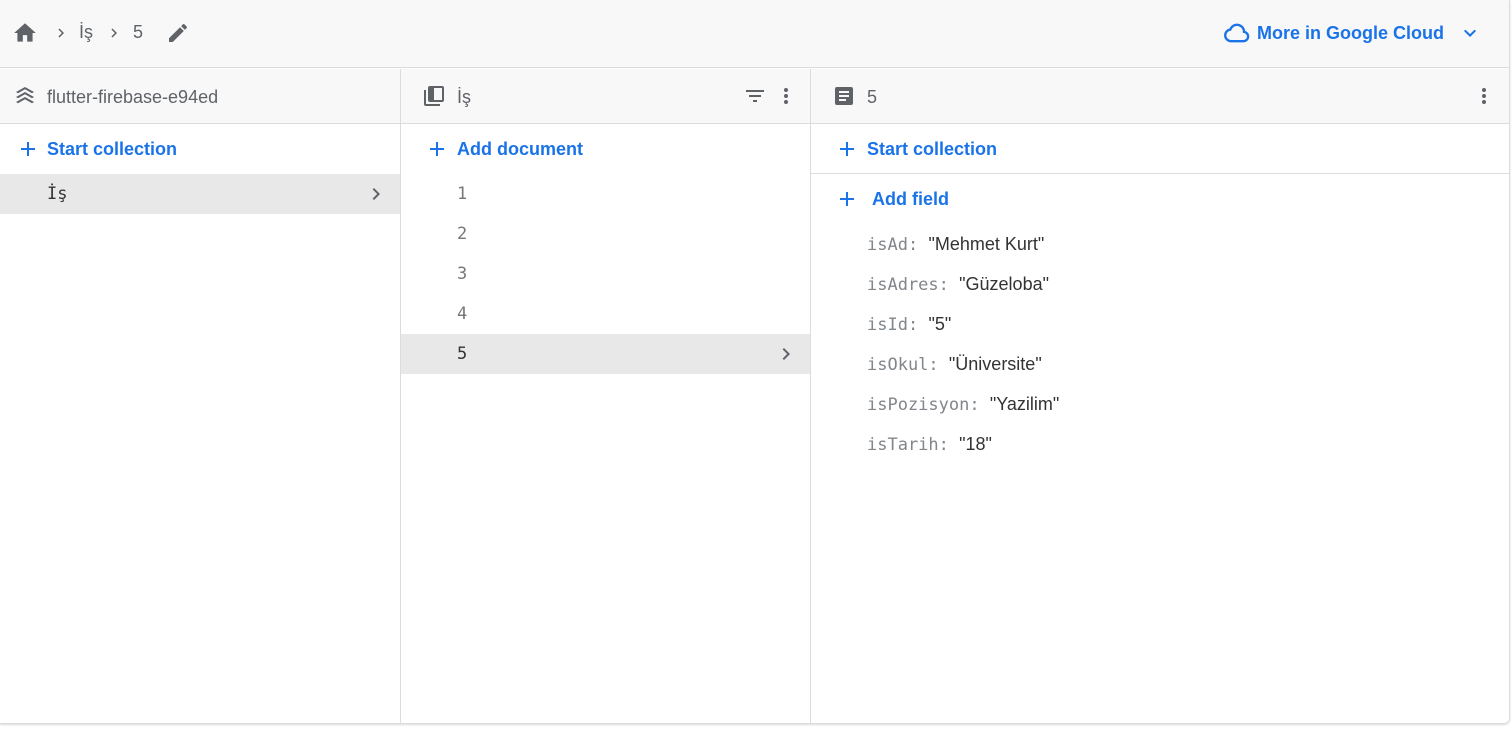  What do you see at coordinates (462, 194) in the screenshot?
I see `document-item-label: 1` at bounding box center [462, 194].